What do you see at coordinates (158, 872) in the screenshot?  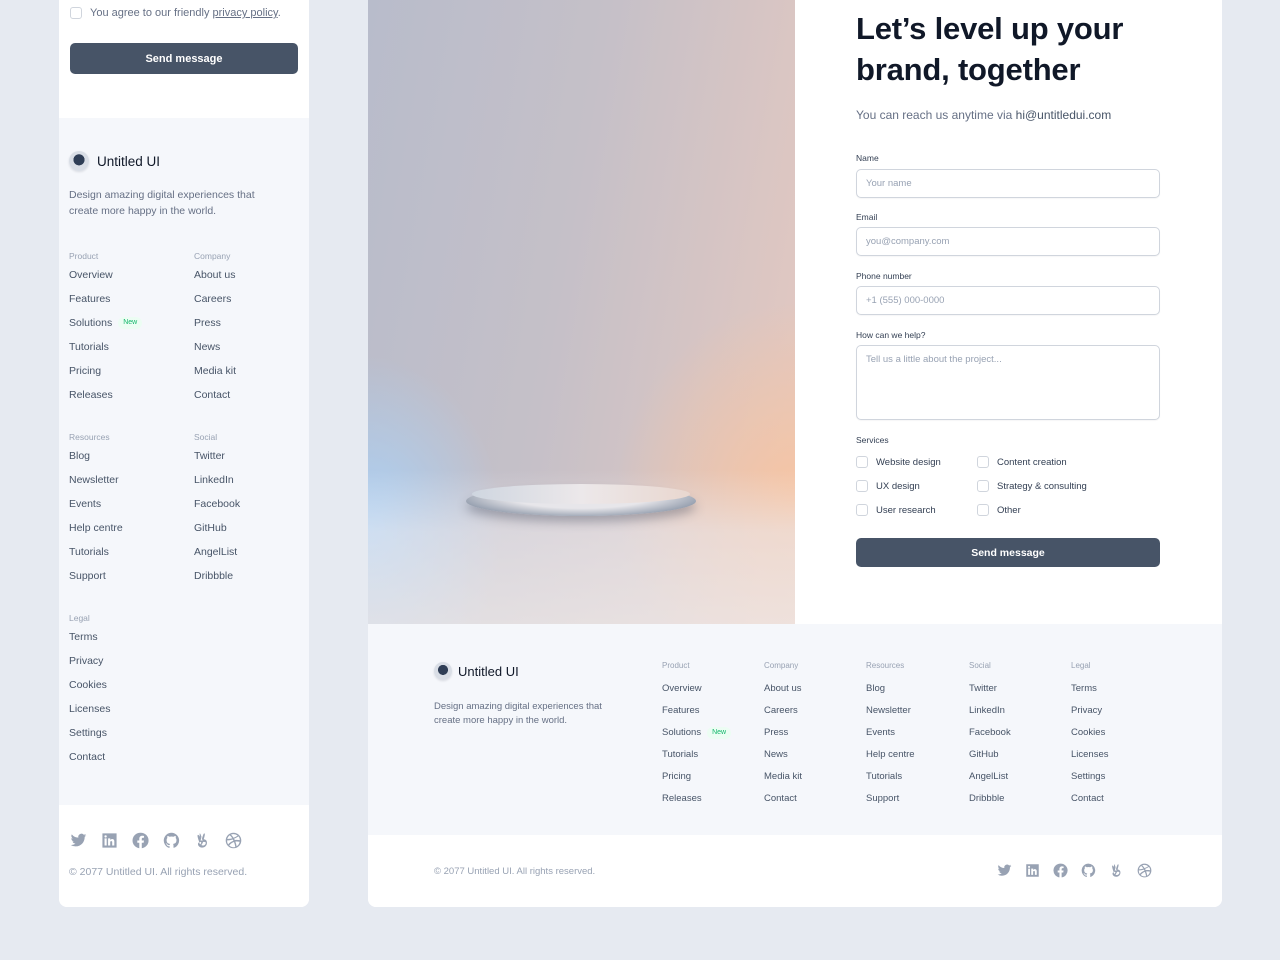 I see `copyright-text: © 2077 Untitled UI. All rights reserved.` at bounding box center [158, 872].